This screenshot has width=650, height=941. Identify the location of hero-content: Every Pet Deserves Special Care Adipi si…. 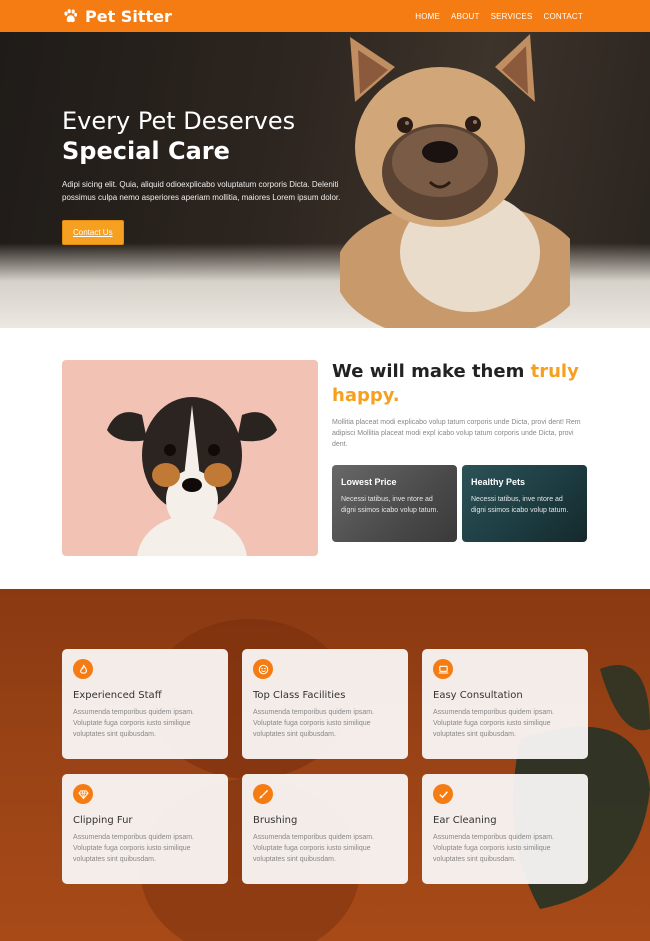
(204, 175).